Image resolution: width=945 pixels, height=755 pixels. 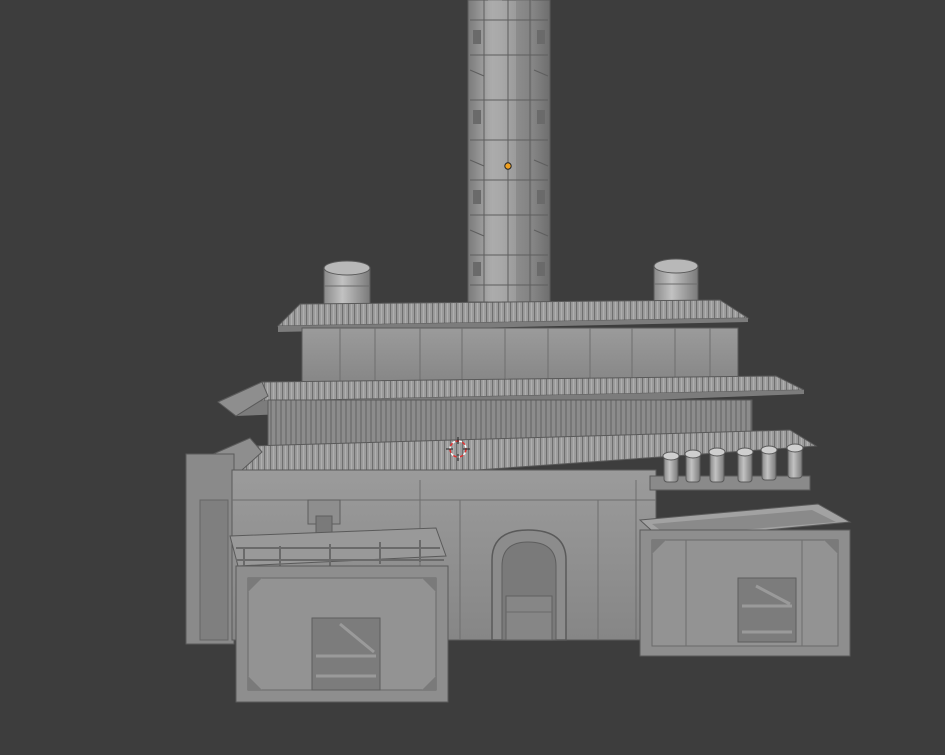 I want to click on roof-tier-top, so click(x=513, y=315).